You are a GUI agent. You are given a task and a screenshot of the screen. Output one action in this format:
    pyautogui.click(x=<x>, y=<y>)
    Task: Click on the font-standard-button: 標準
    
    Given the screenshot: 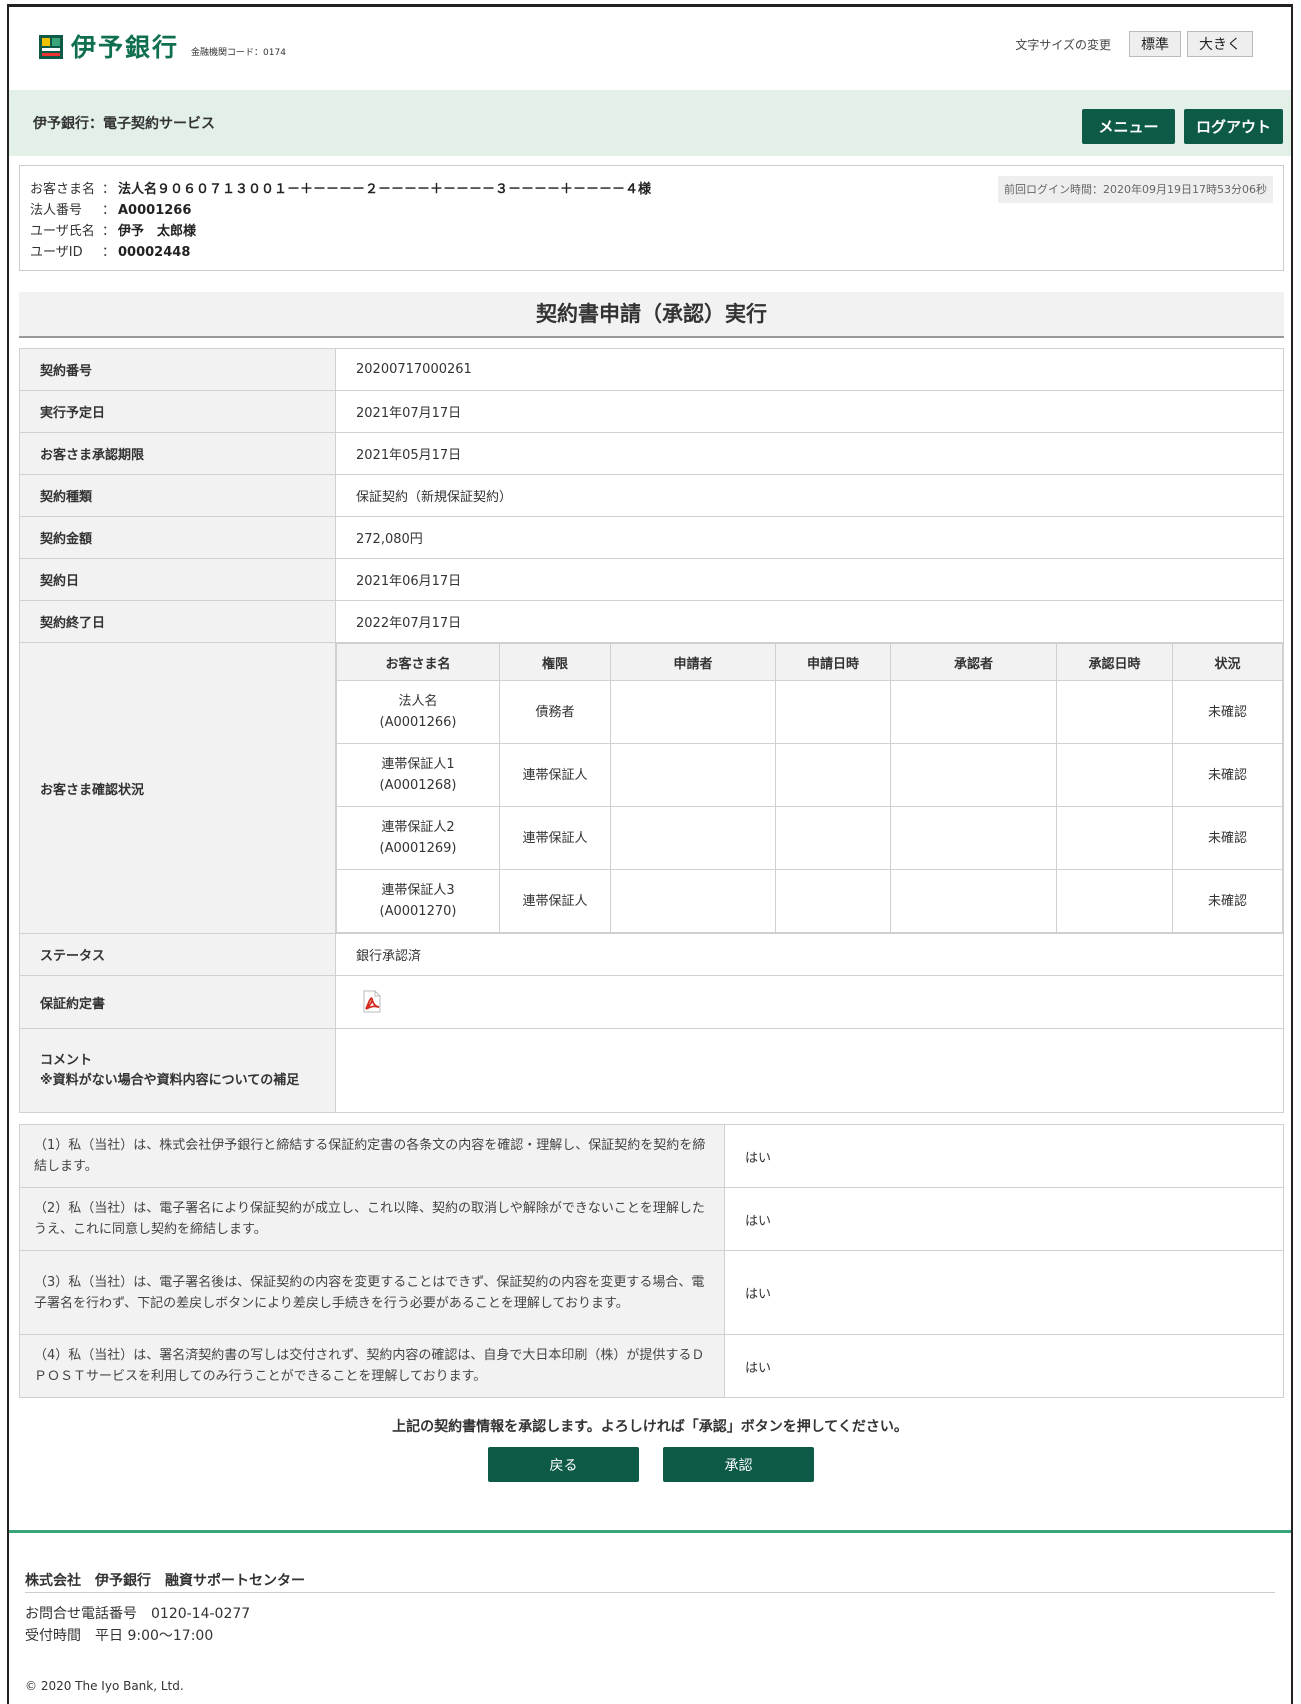 What is the action you would take?
    pyautogui.click(x=1155, y=44)
    